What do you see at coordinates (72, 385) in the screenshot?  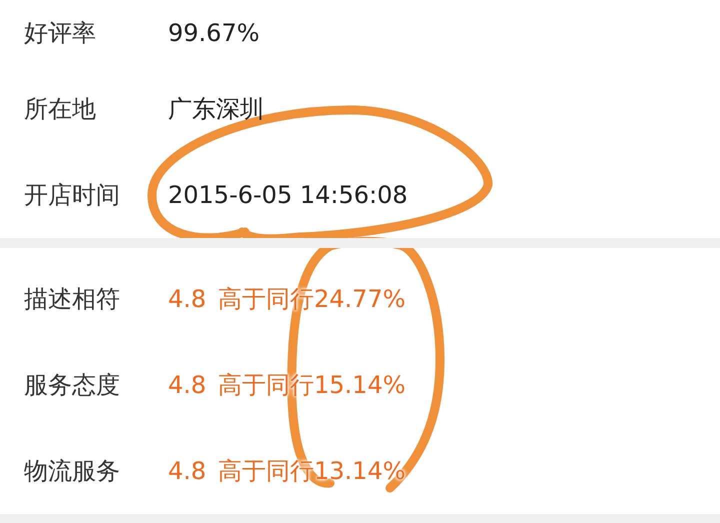 I see `rating-label: 服务态度` at bounding box center [72, 385].